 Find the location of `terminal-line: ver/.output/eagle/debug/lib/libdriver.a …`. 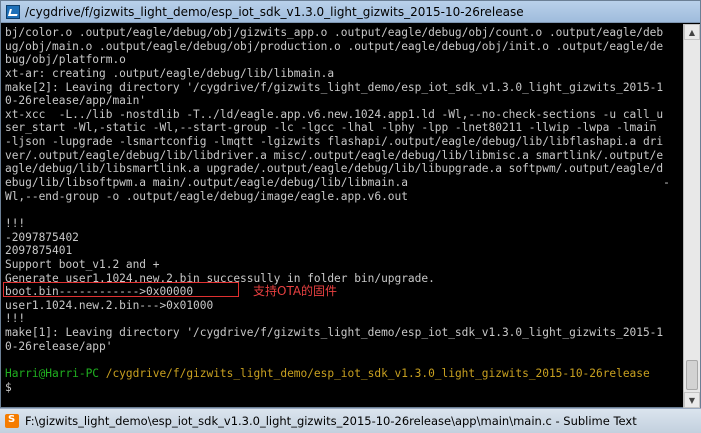

terminal-line: ver/.output/eagle/debug/lib/libdriver.a … is located at coordinates (334, 155).